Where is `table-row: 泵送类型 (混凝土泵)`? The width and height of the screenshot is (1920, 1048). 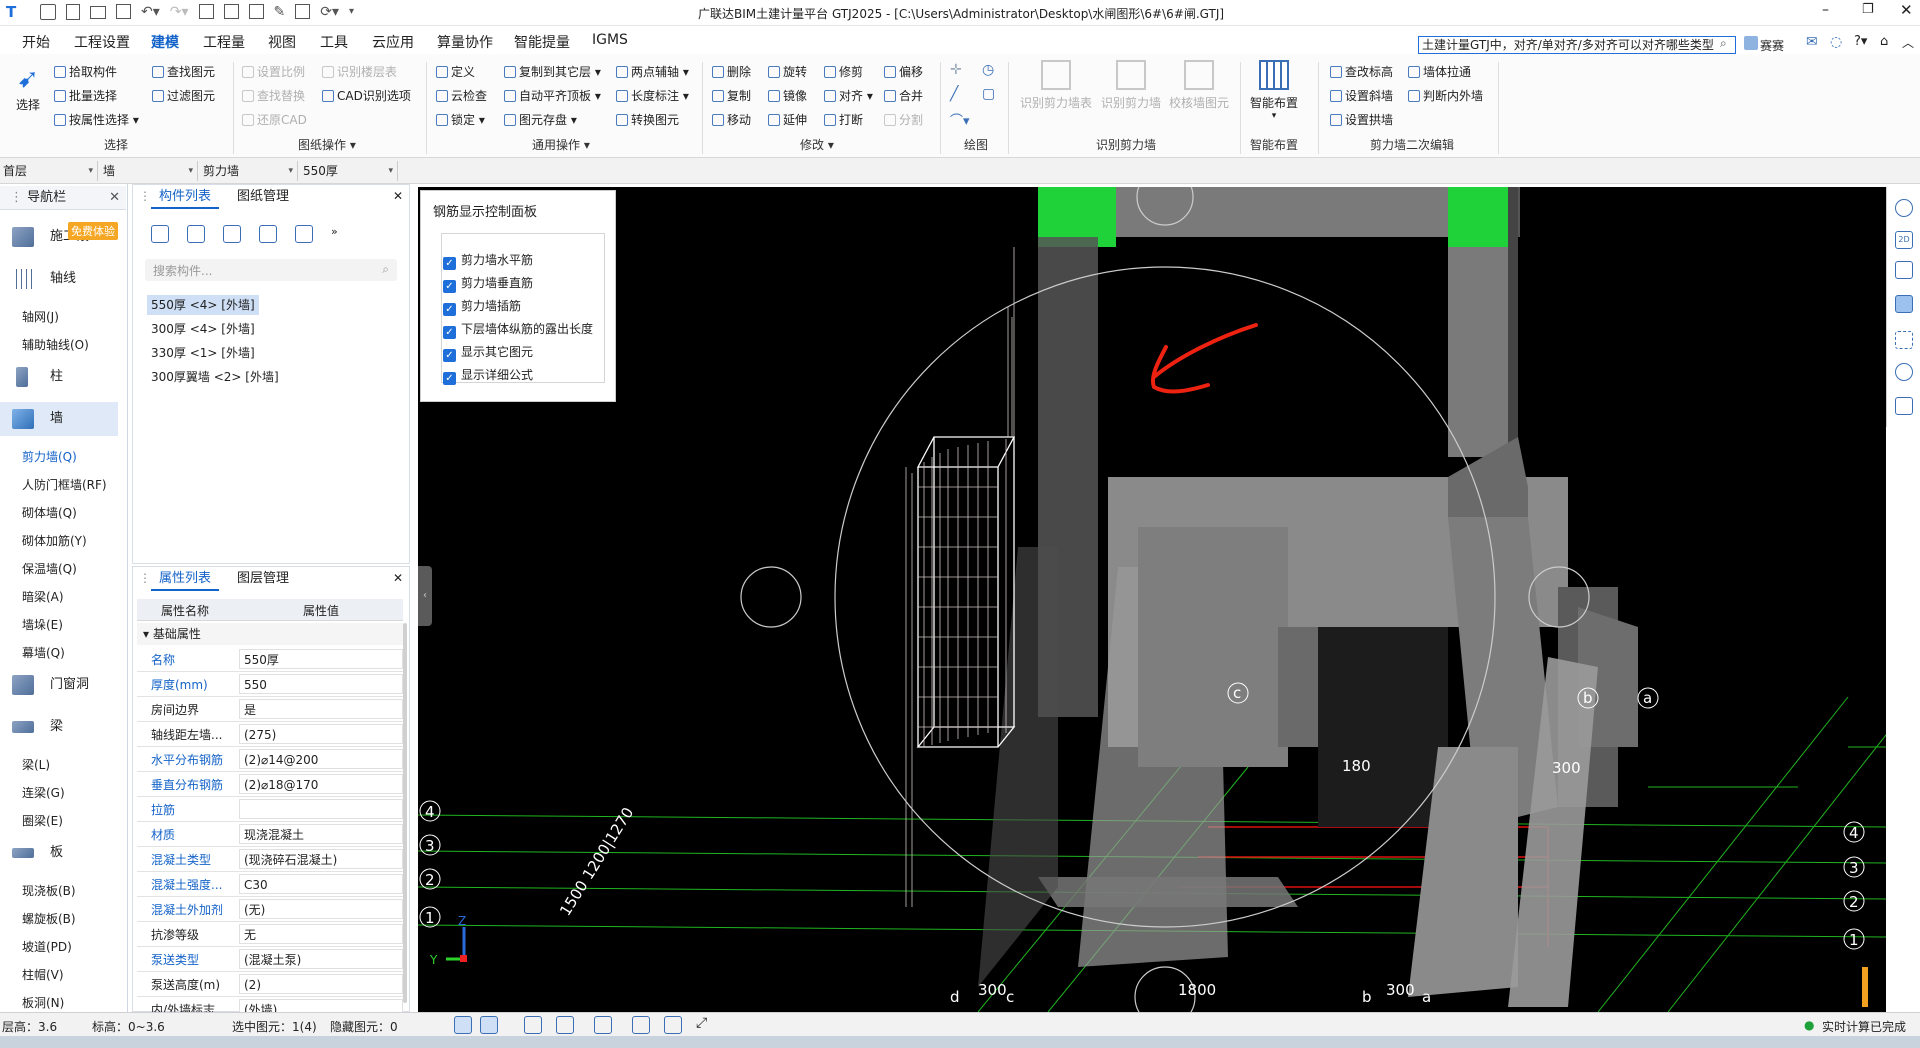
table-row: 泵送类型 (混凝土泵) is located at coordinates (270, 959).